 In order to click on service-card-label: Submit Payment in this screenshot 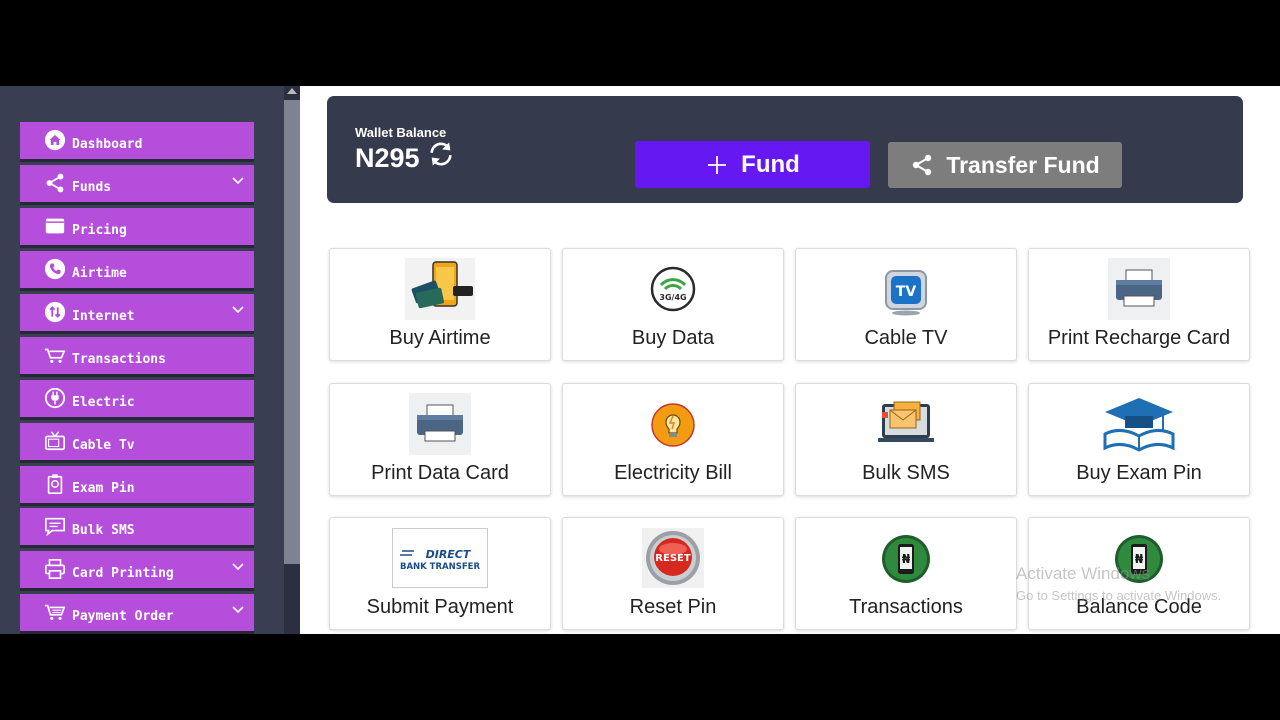, I will do `click(440, 607)`.